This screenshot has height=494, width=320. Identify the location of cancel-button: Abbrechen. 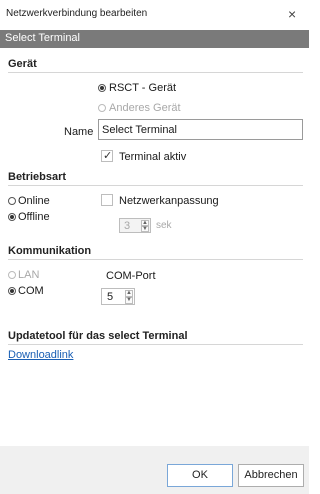
(271, 475).